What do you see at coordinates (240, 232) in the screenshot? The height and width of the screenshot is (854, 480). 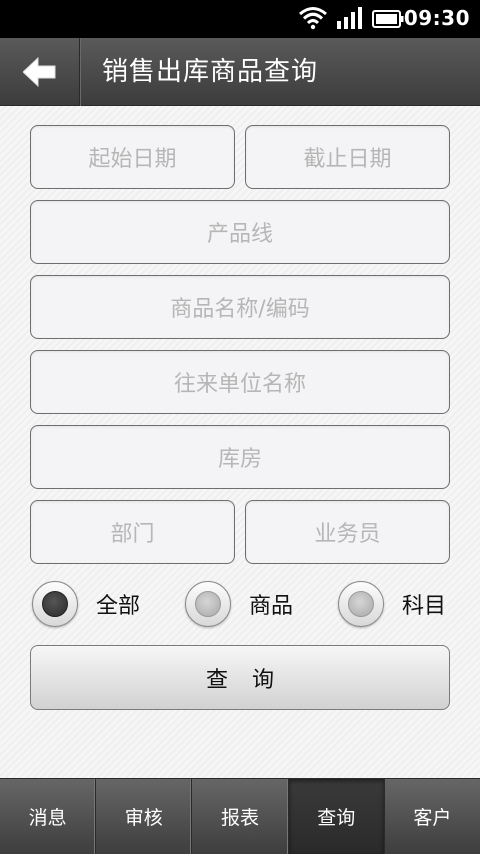 I see `product-line-field: 产品线` at bounding box center [240, 232].